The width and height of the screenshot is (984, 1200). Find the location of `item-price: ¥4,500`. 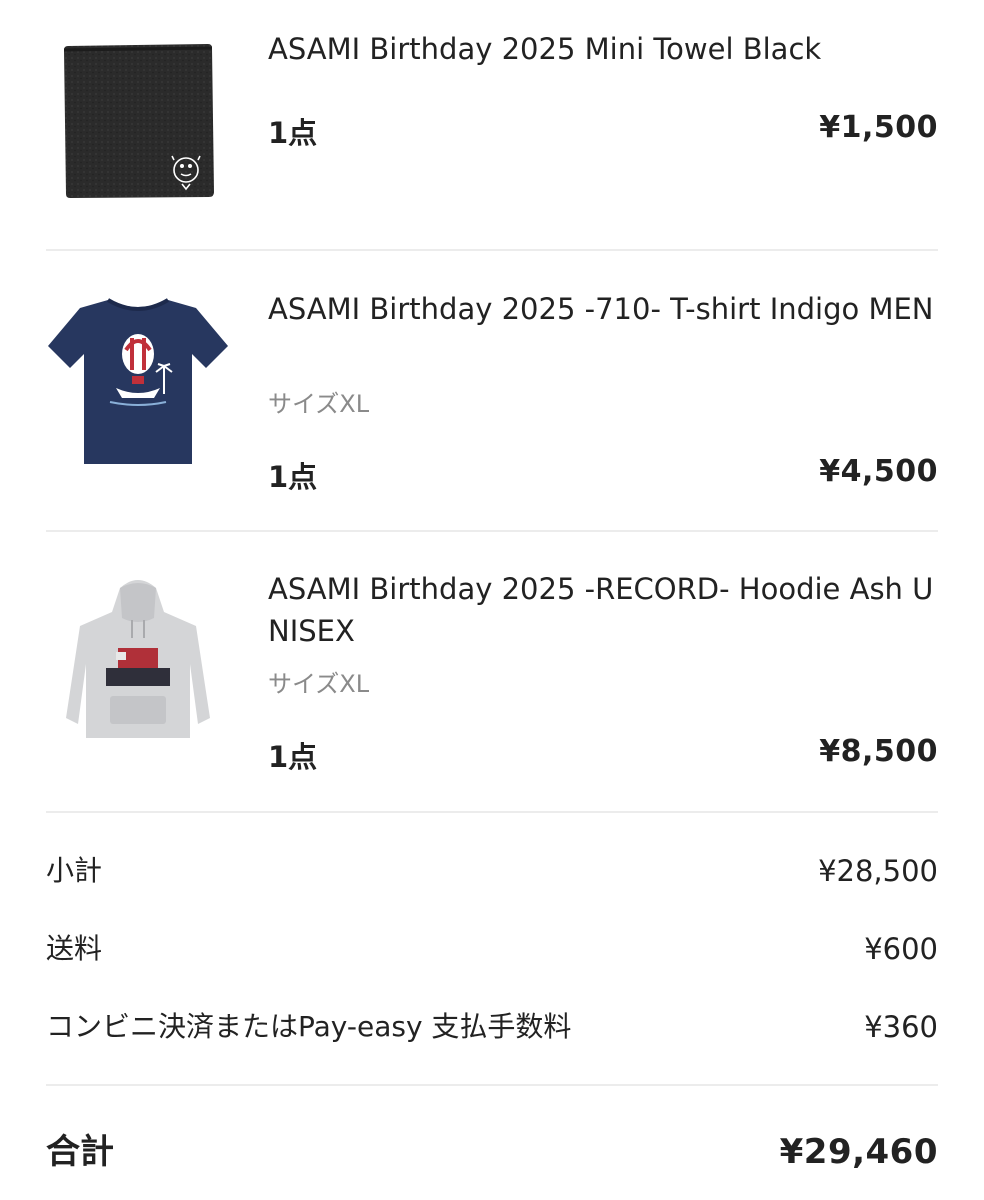

item-price: ¥4,500 is located at coordinates (878, 471).